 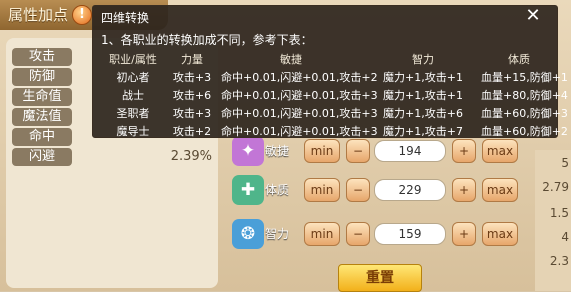 I want to click on stat-label: 闪避, so click(x=42, y=157).